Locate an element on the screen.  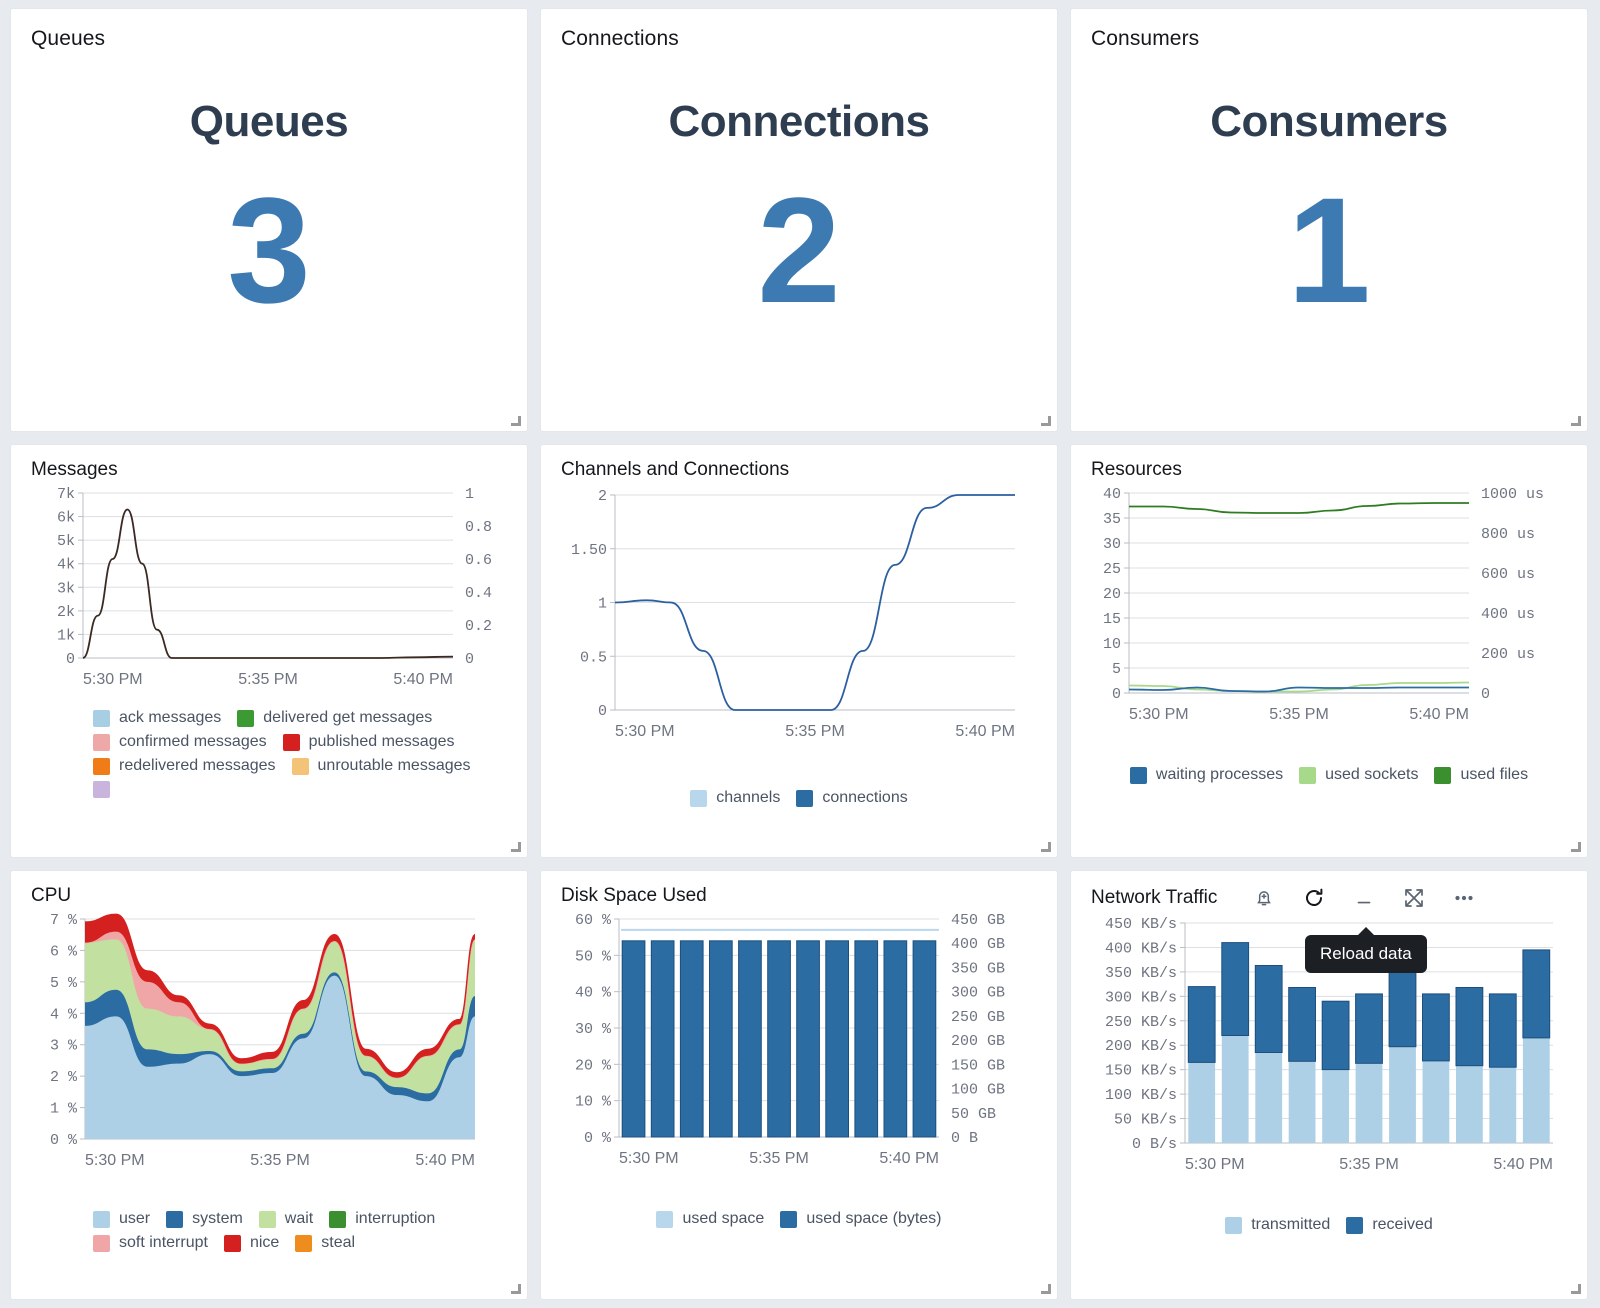
panel-connections: Connections Connections 2 is located at coordinates (799, 220).